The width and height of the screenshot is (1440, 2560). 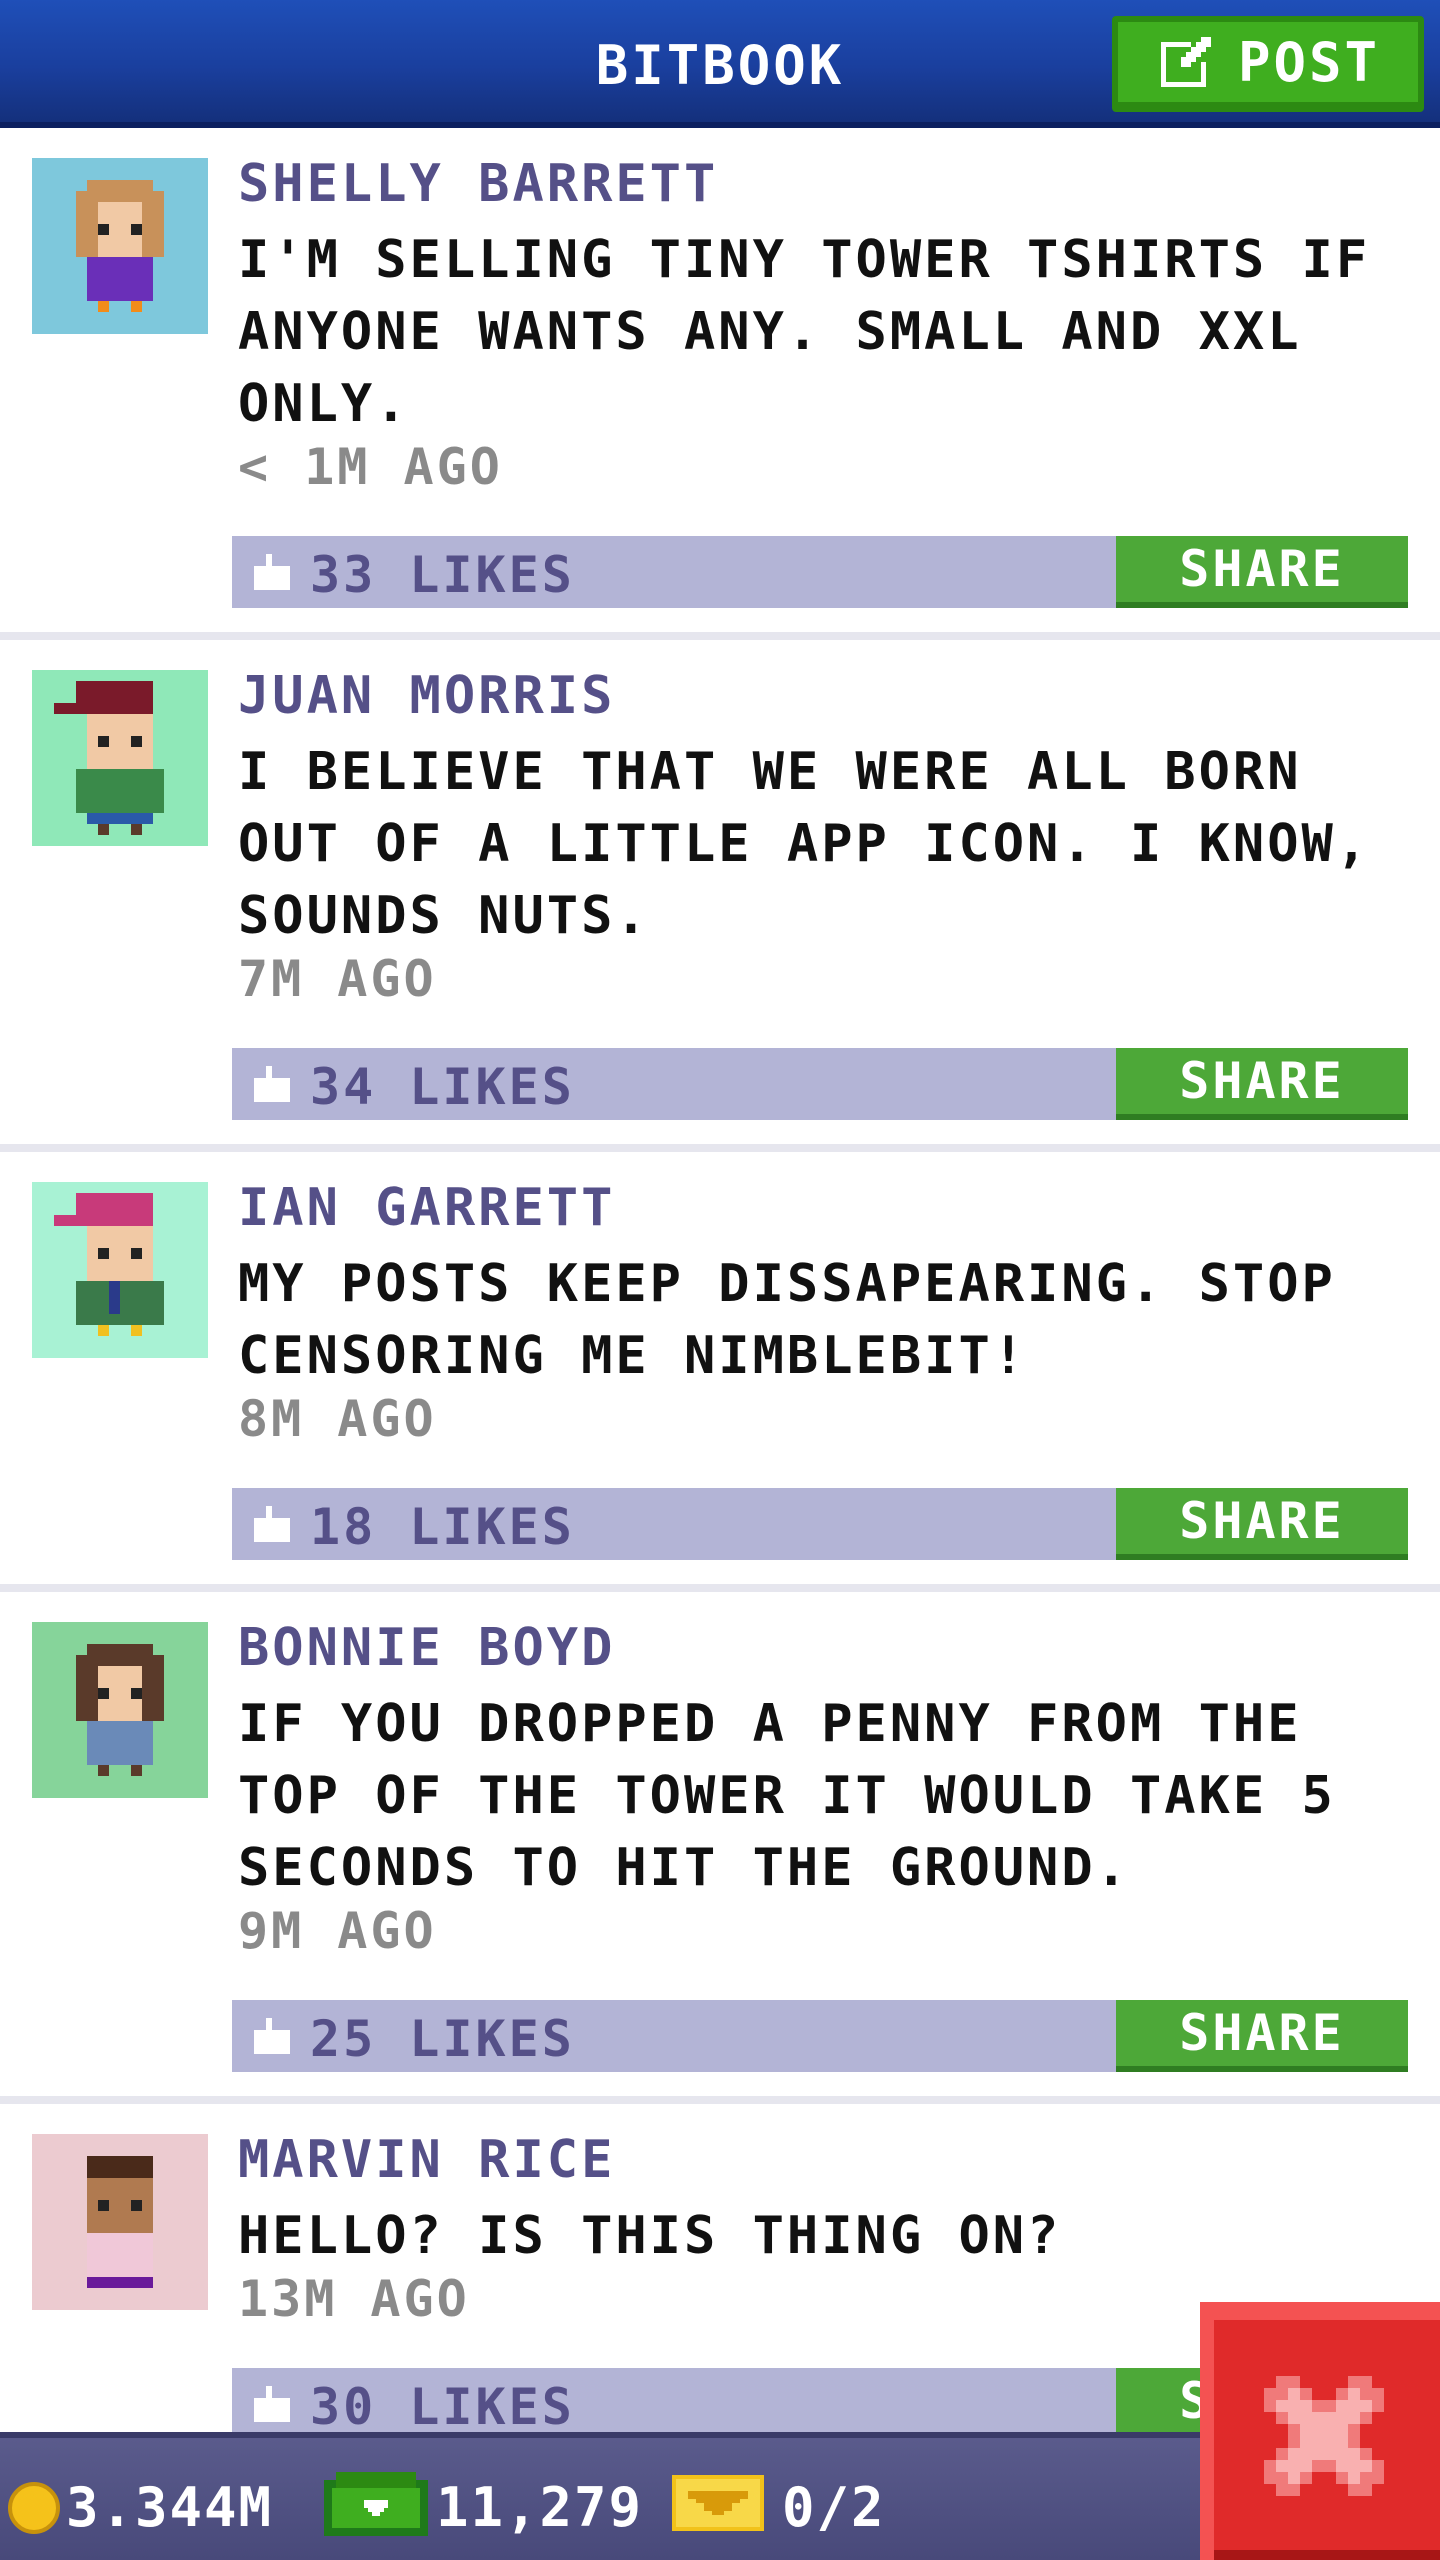 I want to click on post-timestamp: < 1M AGO, so click(x=370, y=467).